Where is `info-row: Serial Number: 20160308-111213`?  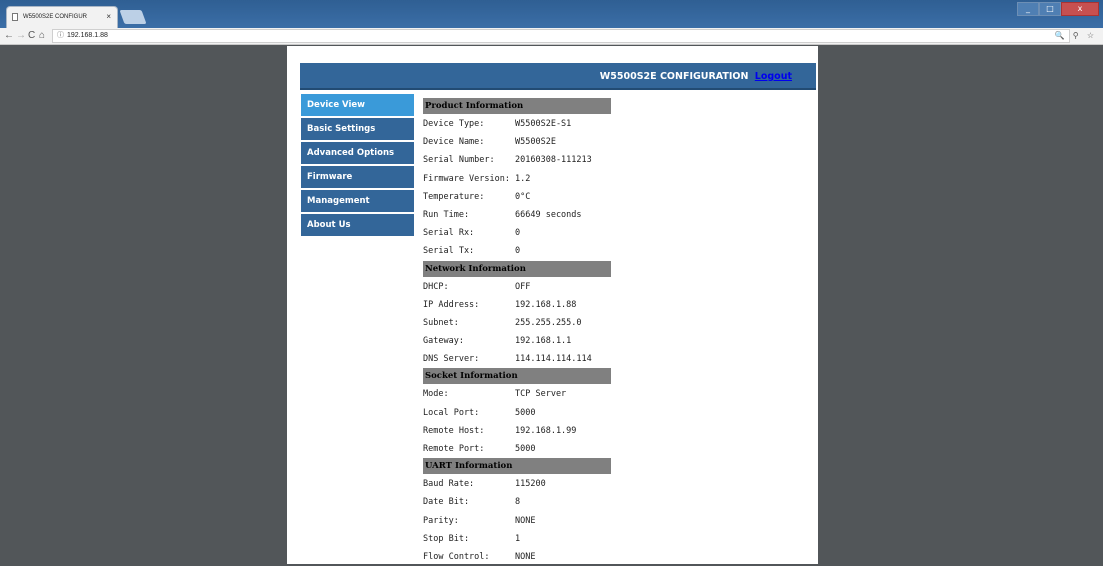
info-row: Serial Number: 20160308-111213 is located at coordinates (517, 160).